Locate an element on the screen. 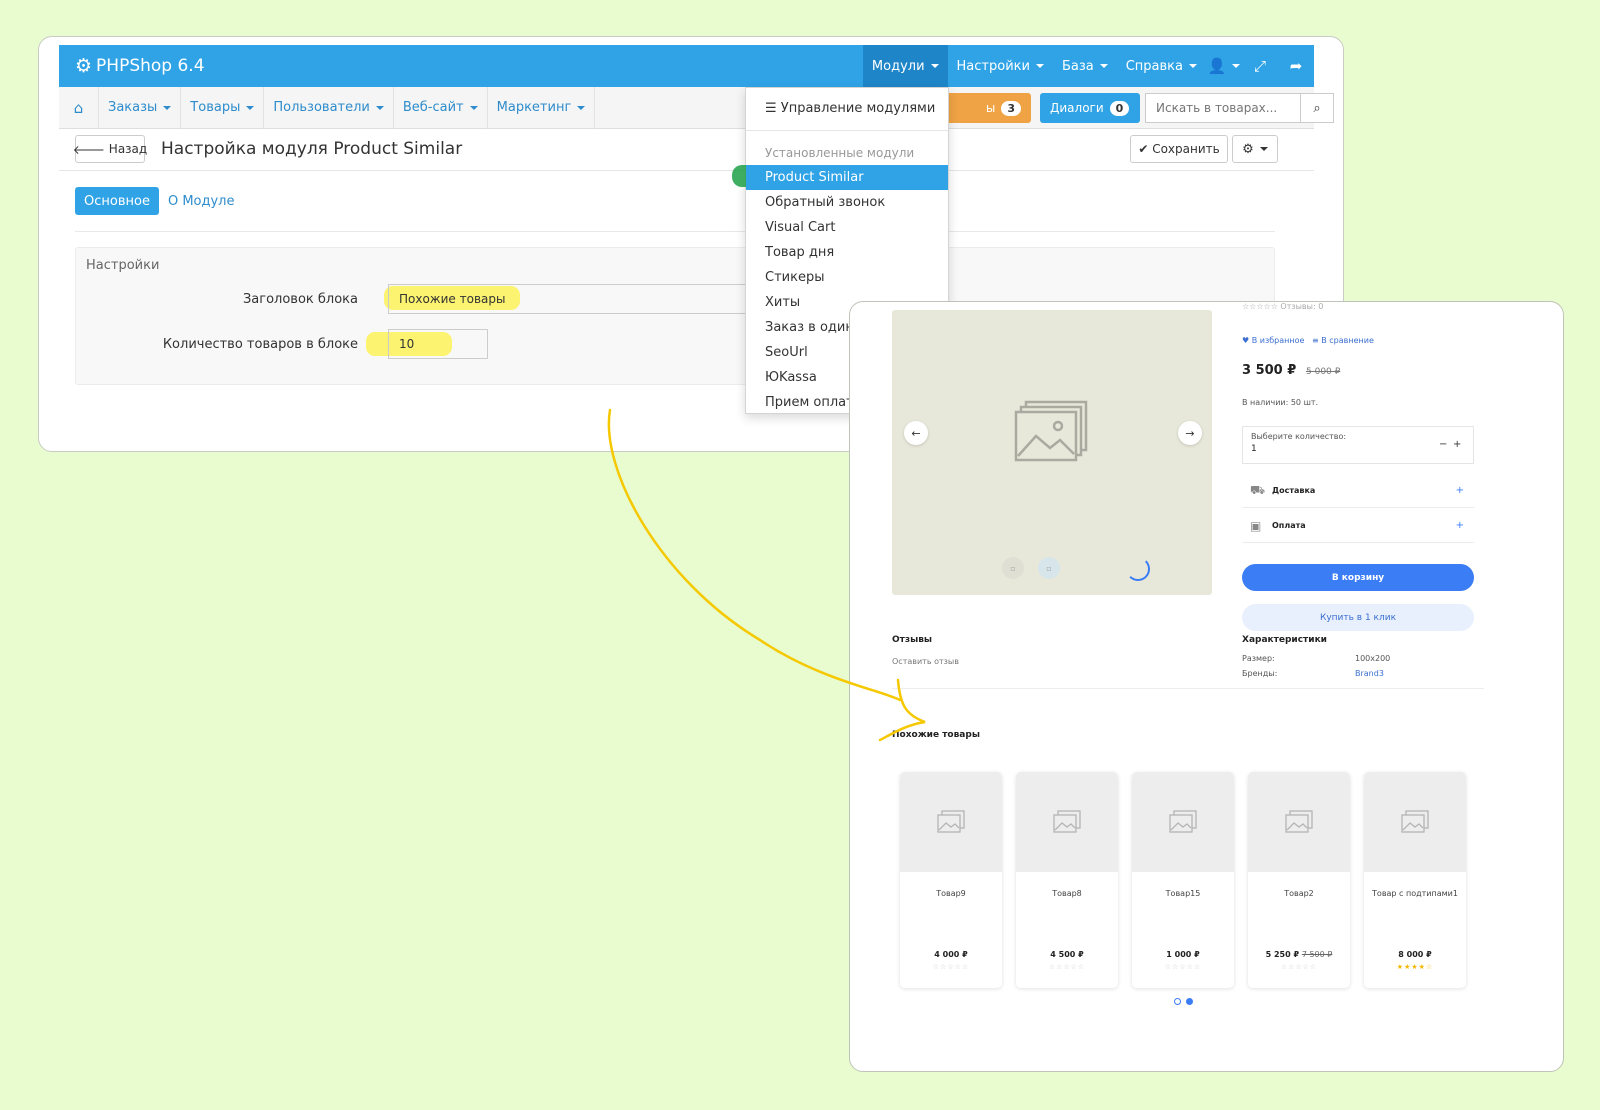 The width and height of the screenshot is (1600, 1110). dialogs-button: Диалоги 0 is located at coordinates (1090, 108).